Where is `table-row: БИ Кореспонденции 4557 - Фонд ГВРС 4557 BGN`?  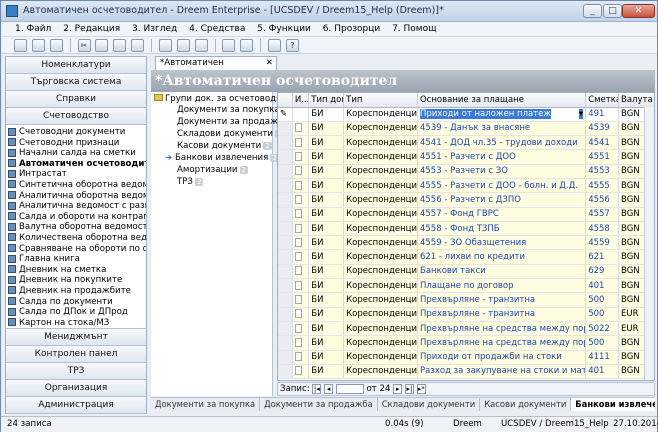
table-row: БИ Кореспонденции 4557 - Фонд ГВРС 4557 BGN is located at coordinates (466, 214).